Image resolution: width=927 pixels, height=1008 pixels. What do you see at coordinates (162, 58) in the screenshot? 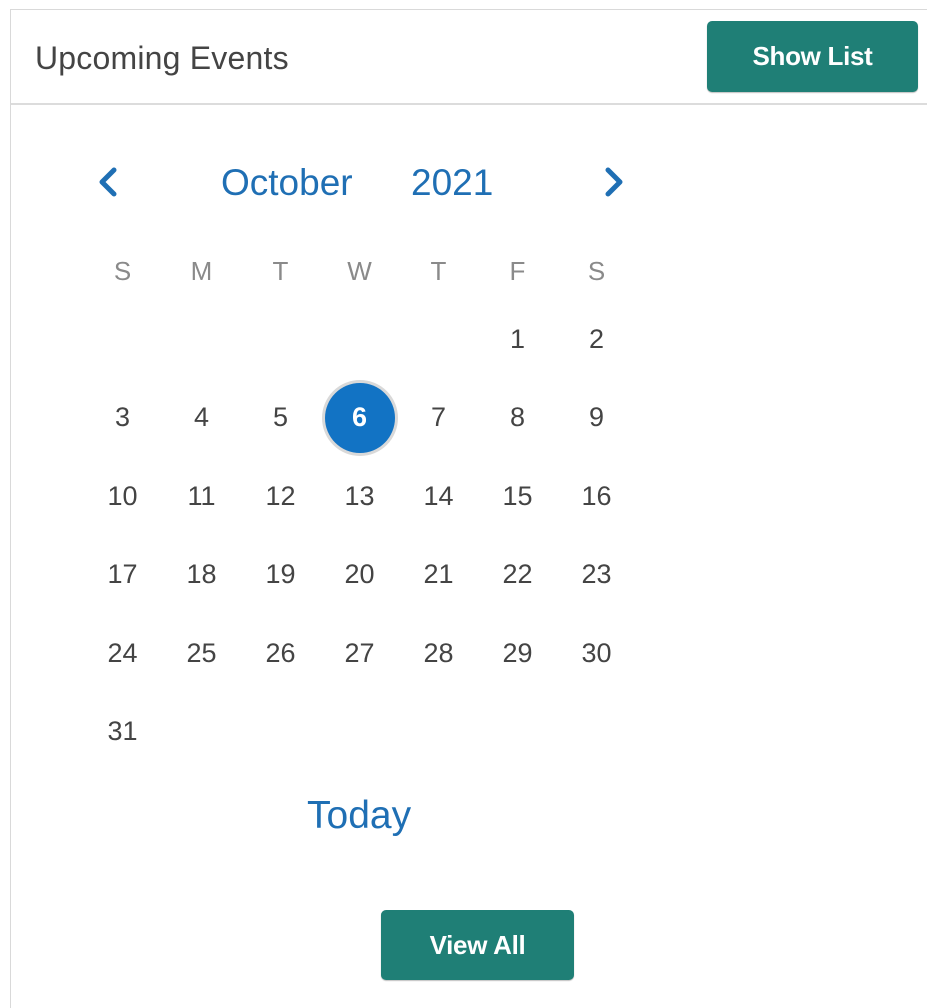
I see `panel-title: Upcoming Events` at bounding box center [162, 58].